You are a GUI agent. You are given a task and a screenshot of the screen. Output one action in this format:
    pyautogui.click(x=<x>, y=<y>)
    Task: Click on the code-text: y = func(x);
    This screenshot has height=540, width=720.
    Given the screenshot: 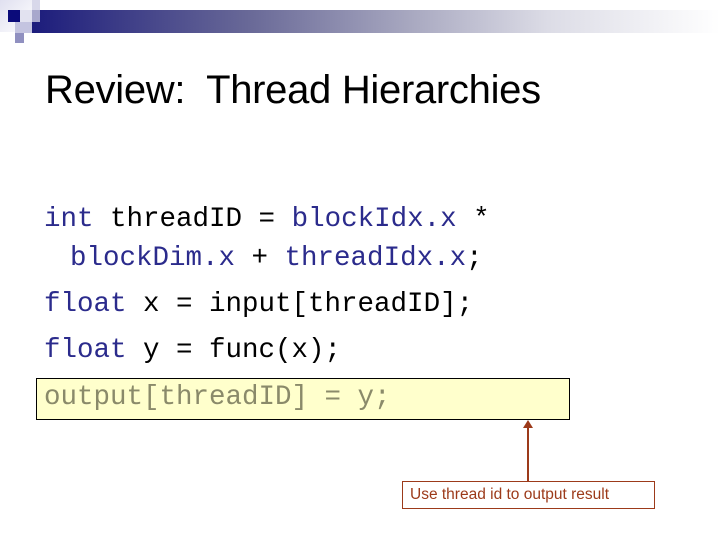 What is the action you would take?
    pyautogui.click(x=234, y=350)
    